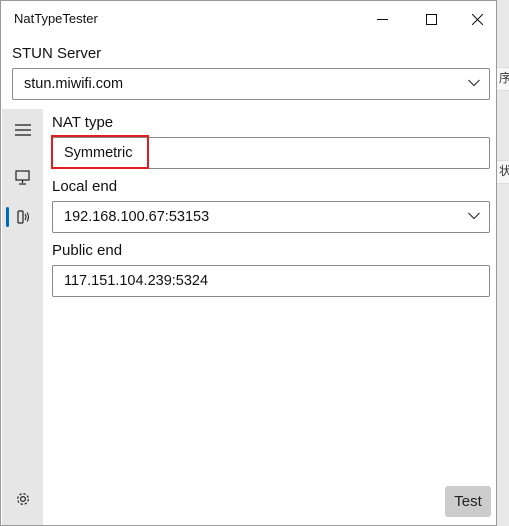 The image size is (509, 526). I want to click on stun-server-value: stun.miwifi.com, so click(74, 84).